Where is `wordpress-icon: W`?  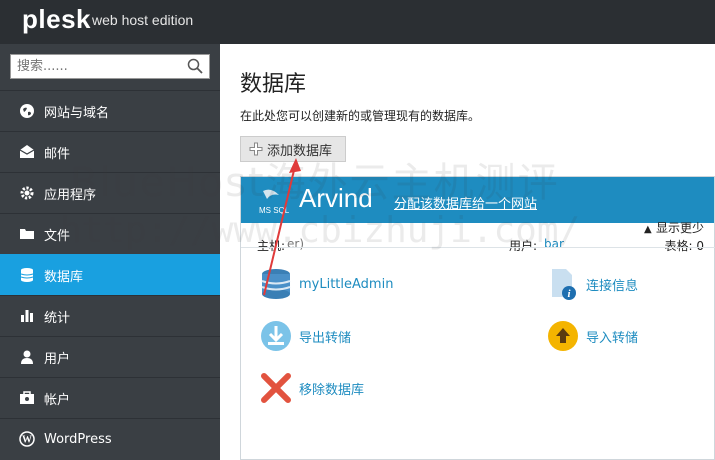
wordpress-icon: W is located at coordinates (27, 439).